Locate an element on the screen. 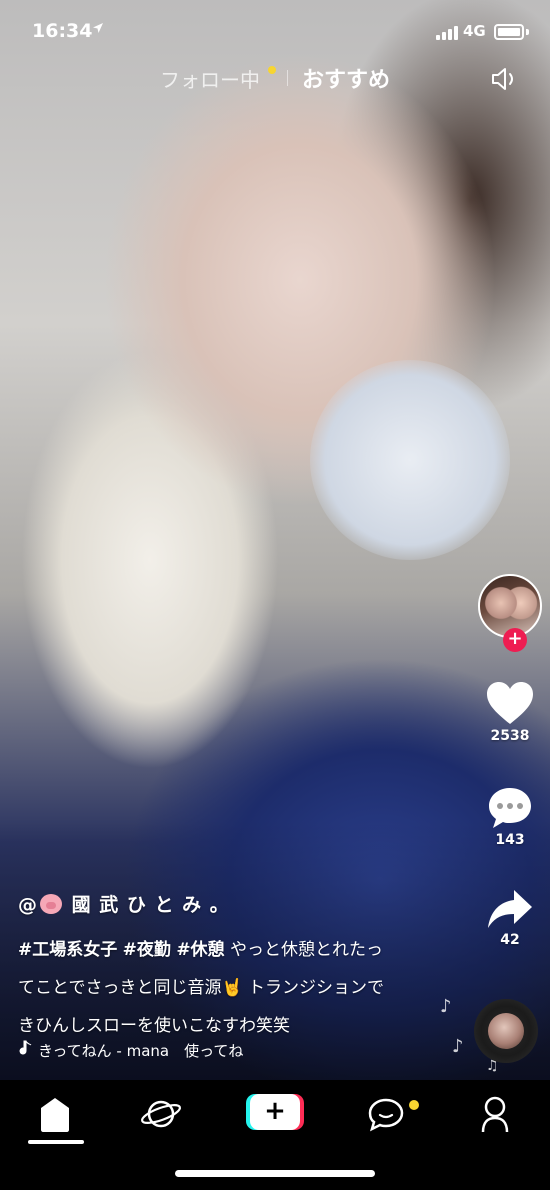  inbox-chat-icon is located at coordinates (386, 1115).